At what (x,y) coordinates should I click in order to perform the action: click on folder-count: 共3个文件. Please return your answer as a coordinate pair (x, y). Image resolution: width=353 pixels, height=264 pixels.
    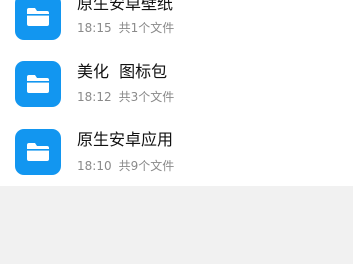
    Looking at the image, I should click on (146, 97).